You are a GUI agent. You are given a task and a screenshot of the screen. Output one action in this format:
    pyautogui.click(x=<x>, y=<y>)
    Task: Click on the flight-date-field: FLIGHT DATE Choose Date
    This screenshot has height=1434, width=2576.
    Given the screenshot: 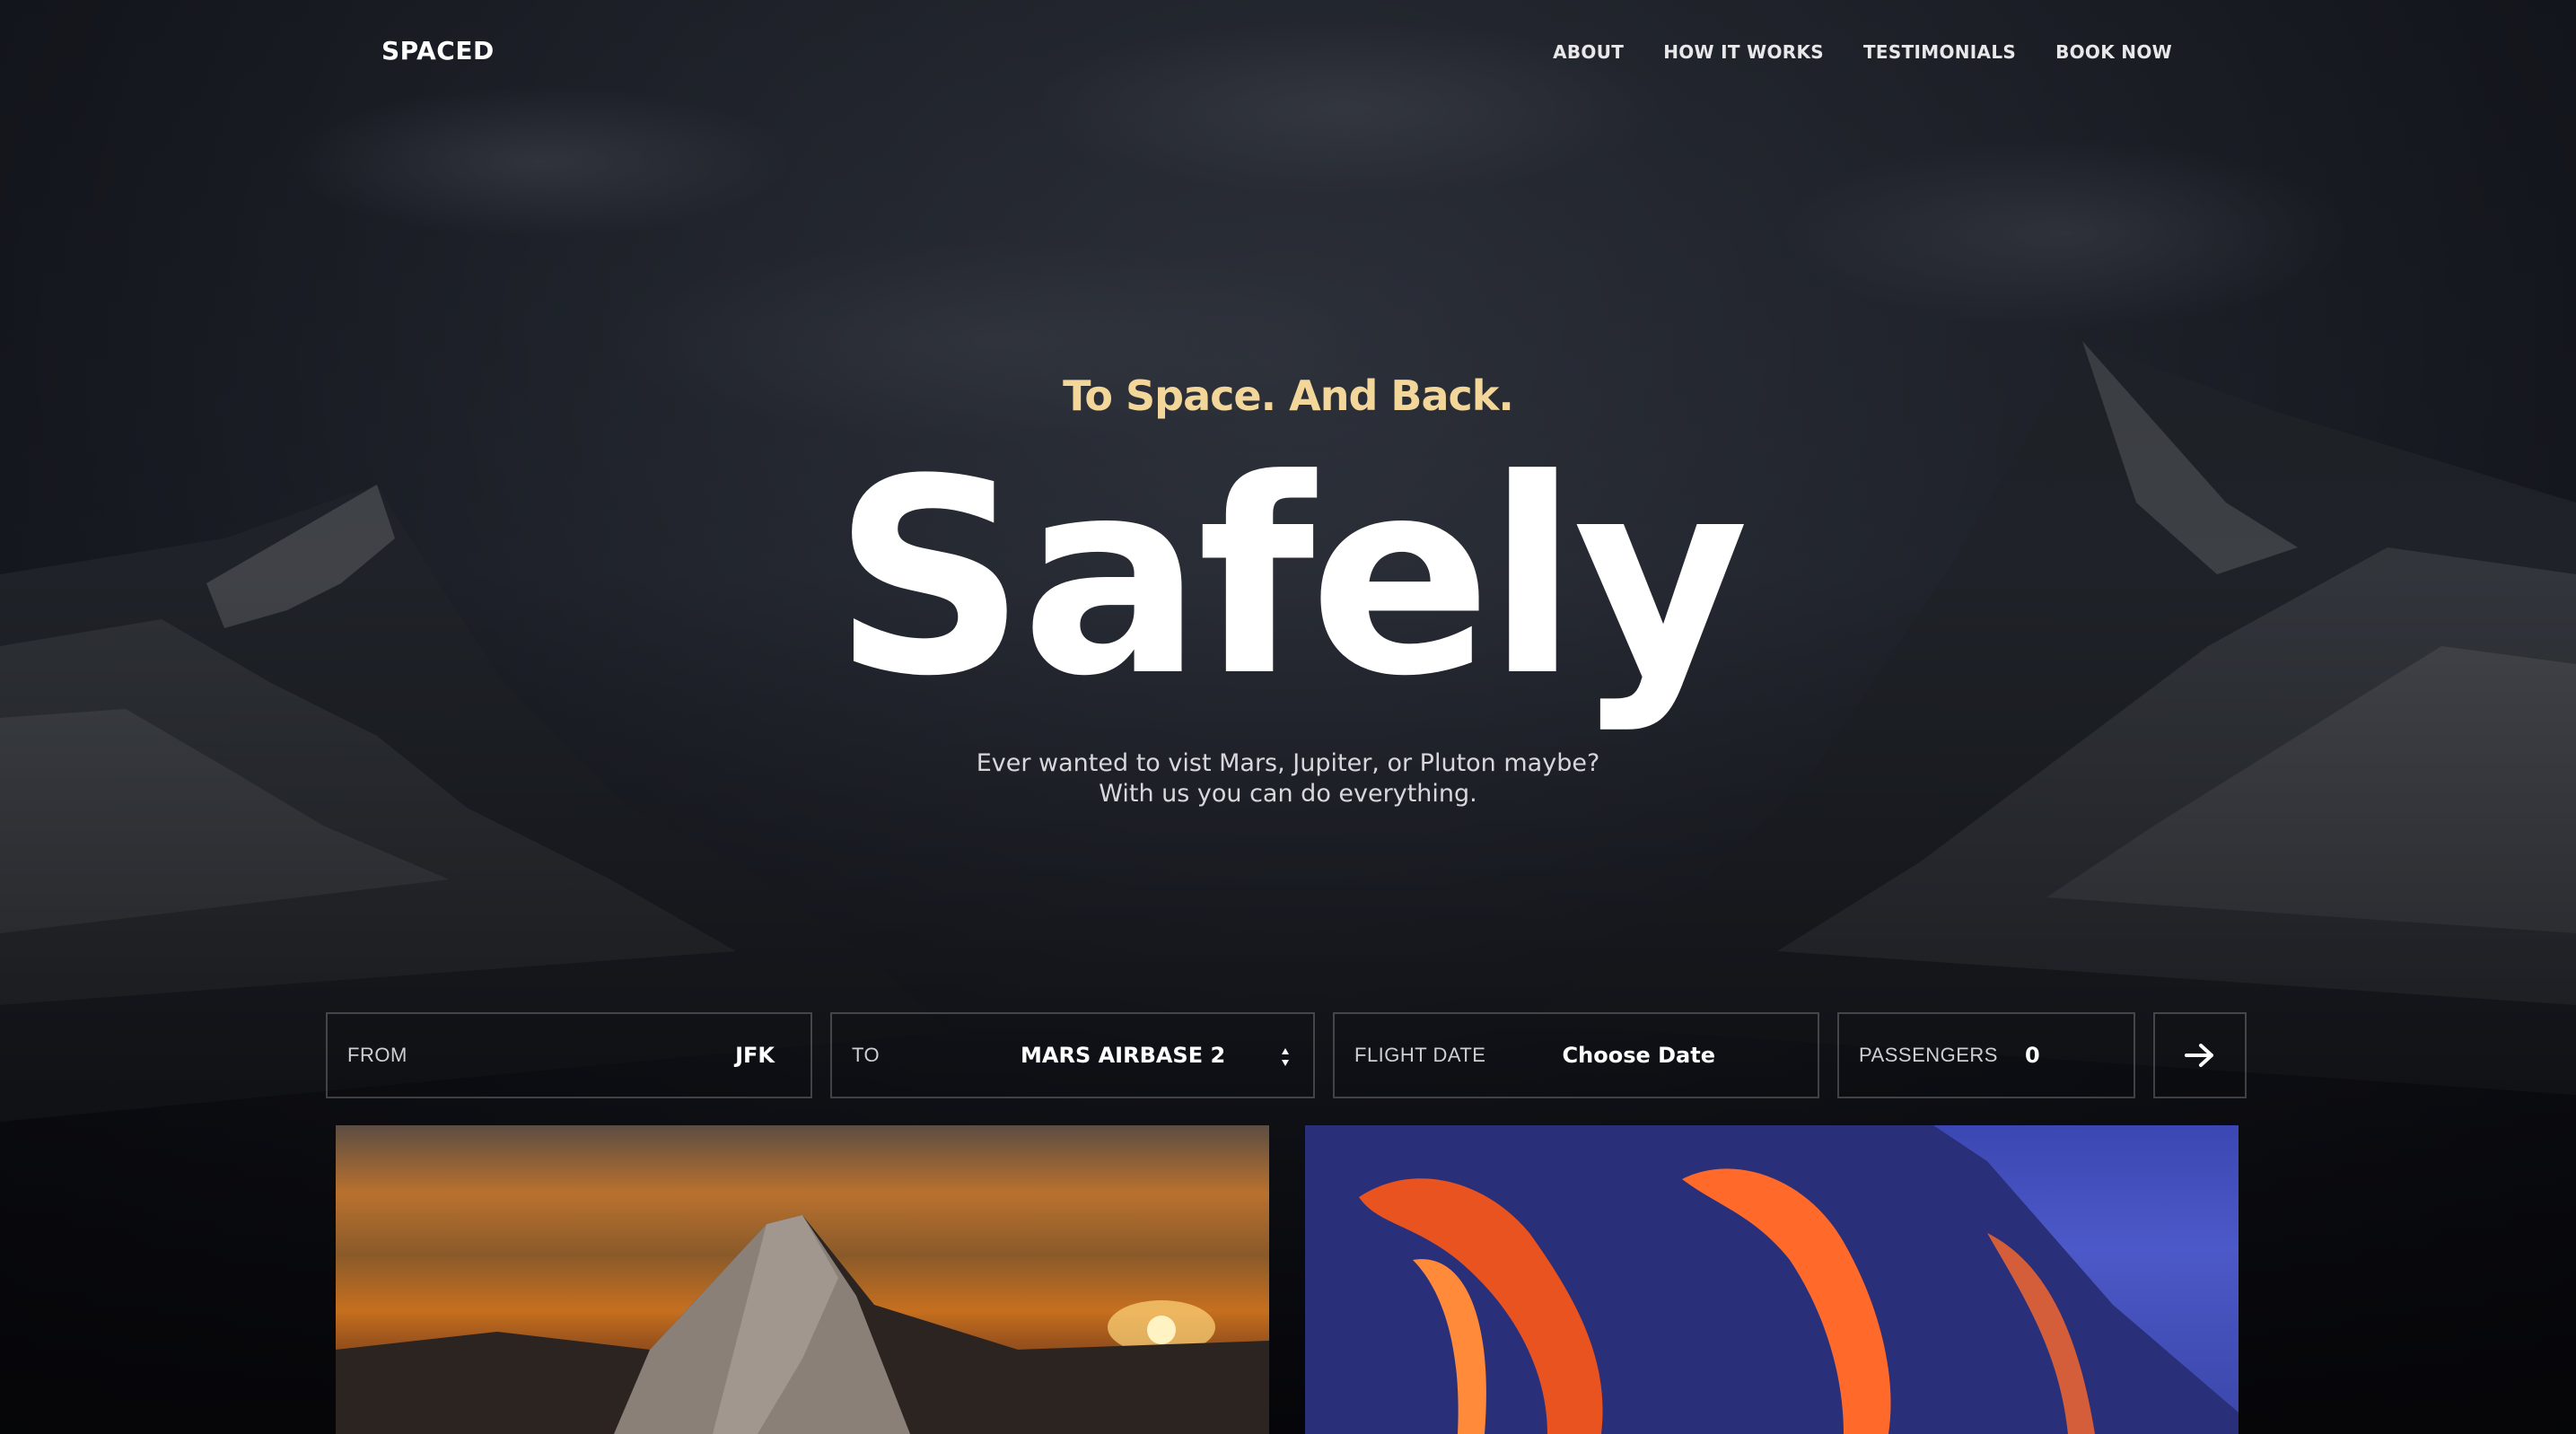 What is the action you would take?
    pyautogui.click(x=1576, y=1055)
    